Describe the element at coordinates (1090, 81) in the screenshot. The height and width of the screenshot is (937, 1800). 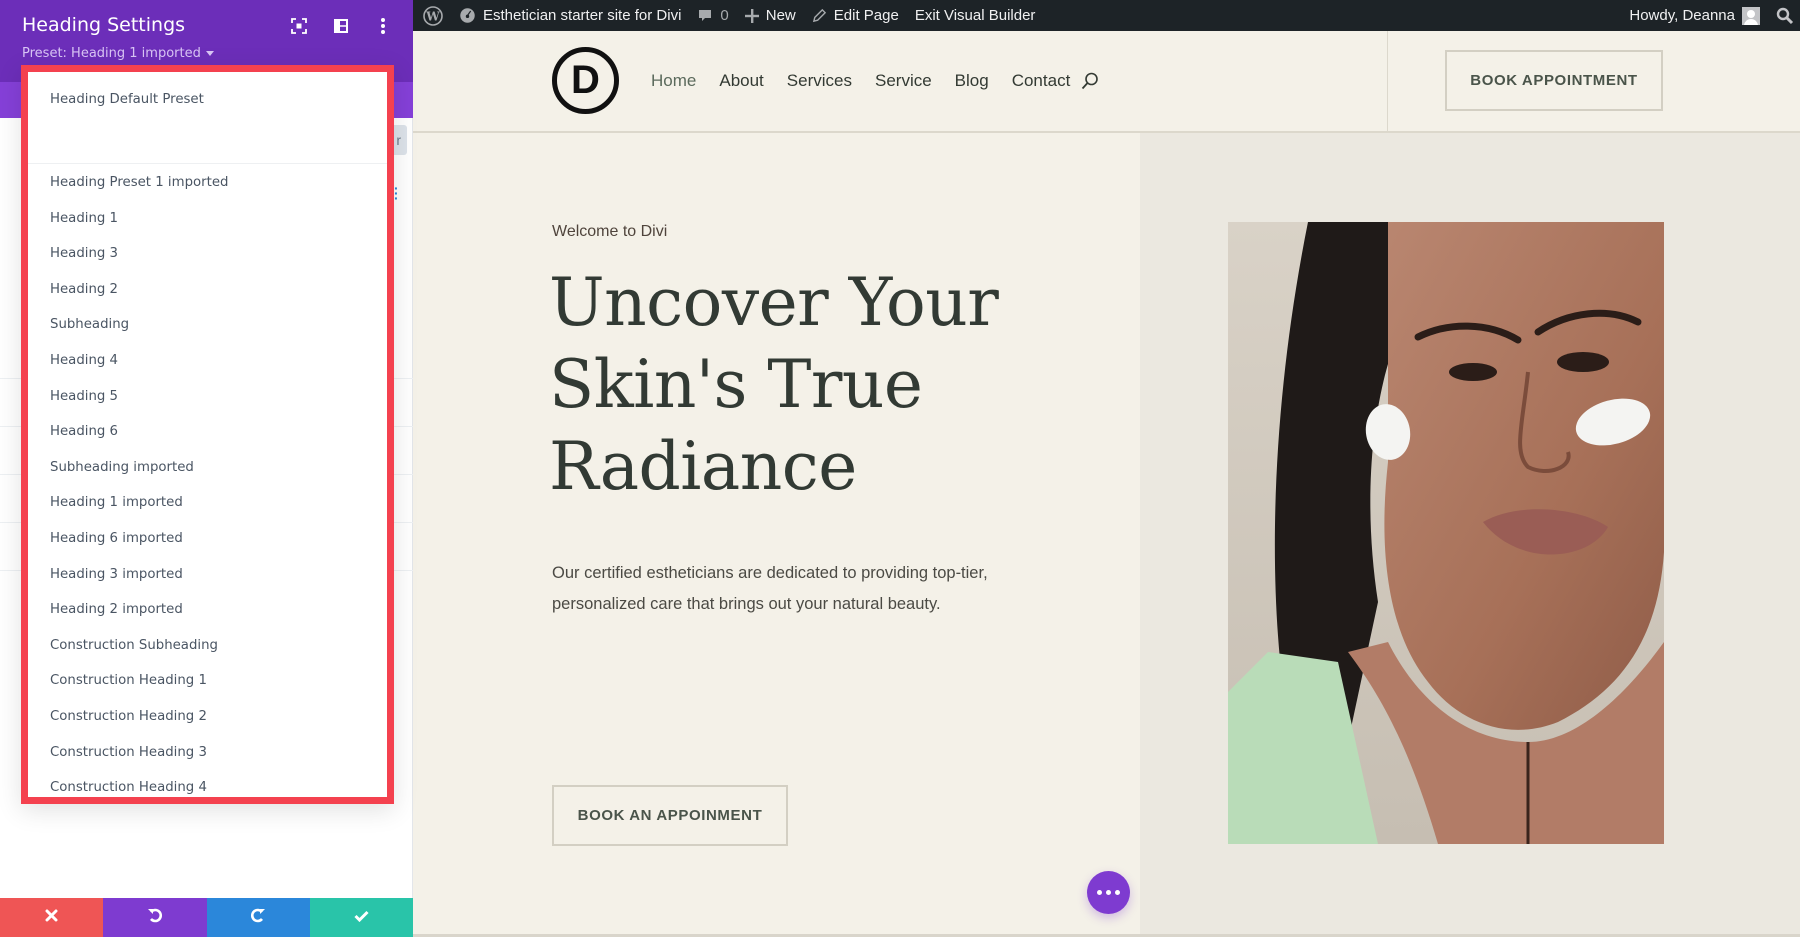
I see `nav-search-icon` at that location.